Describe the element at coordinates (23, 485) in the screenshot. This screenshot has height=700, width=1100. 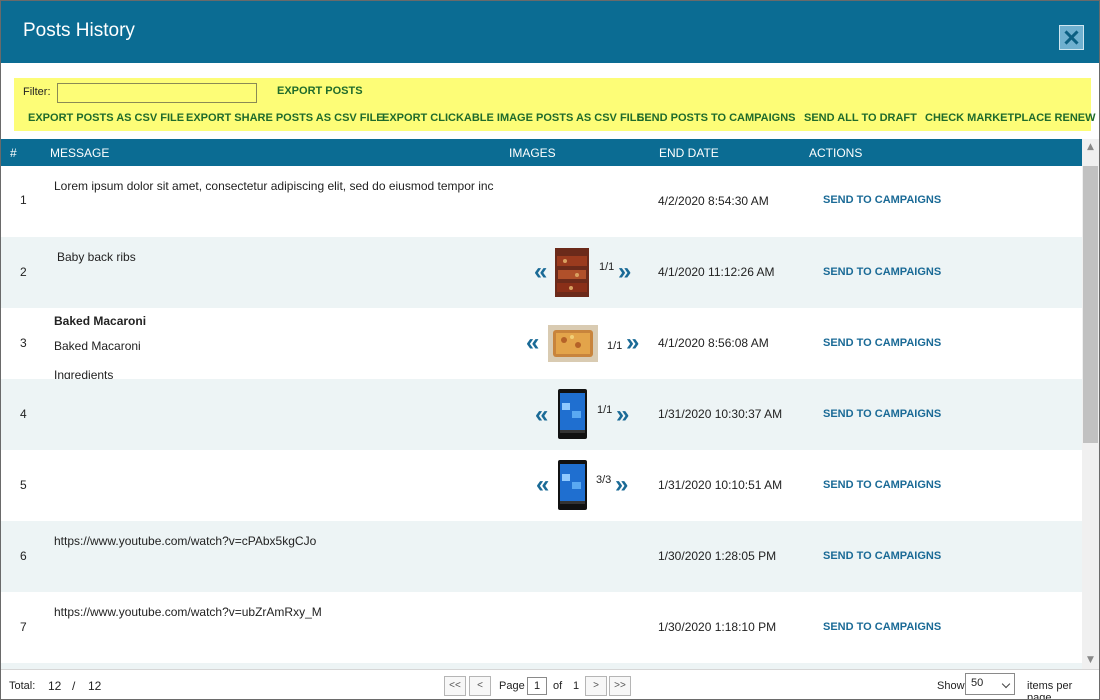
I see `row-number: 5` at that location.